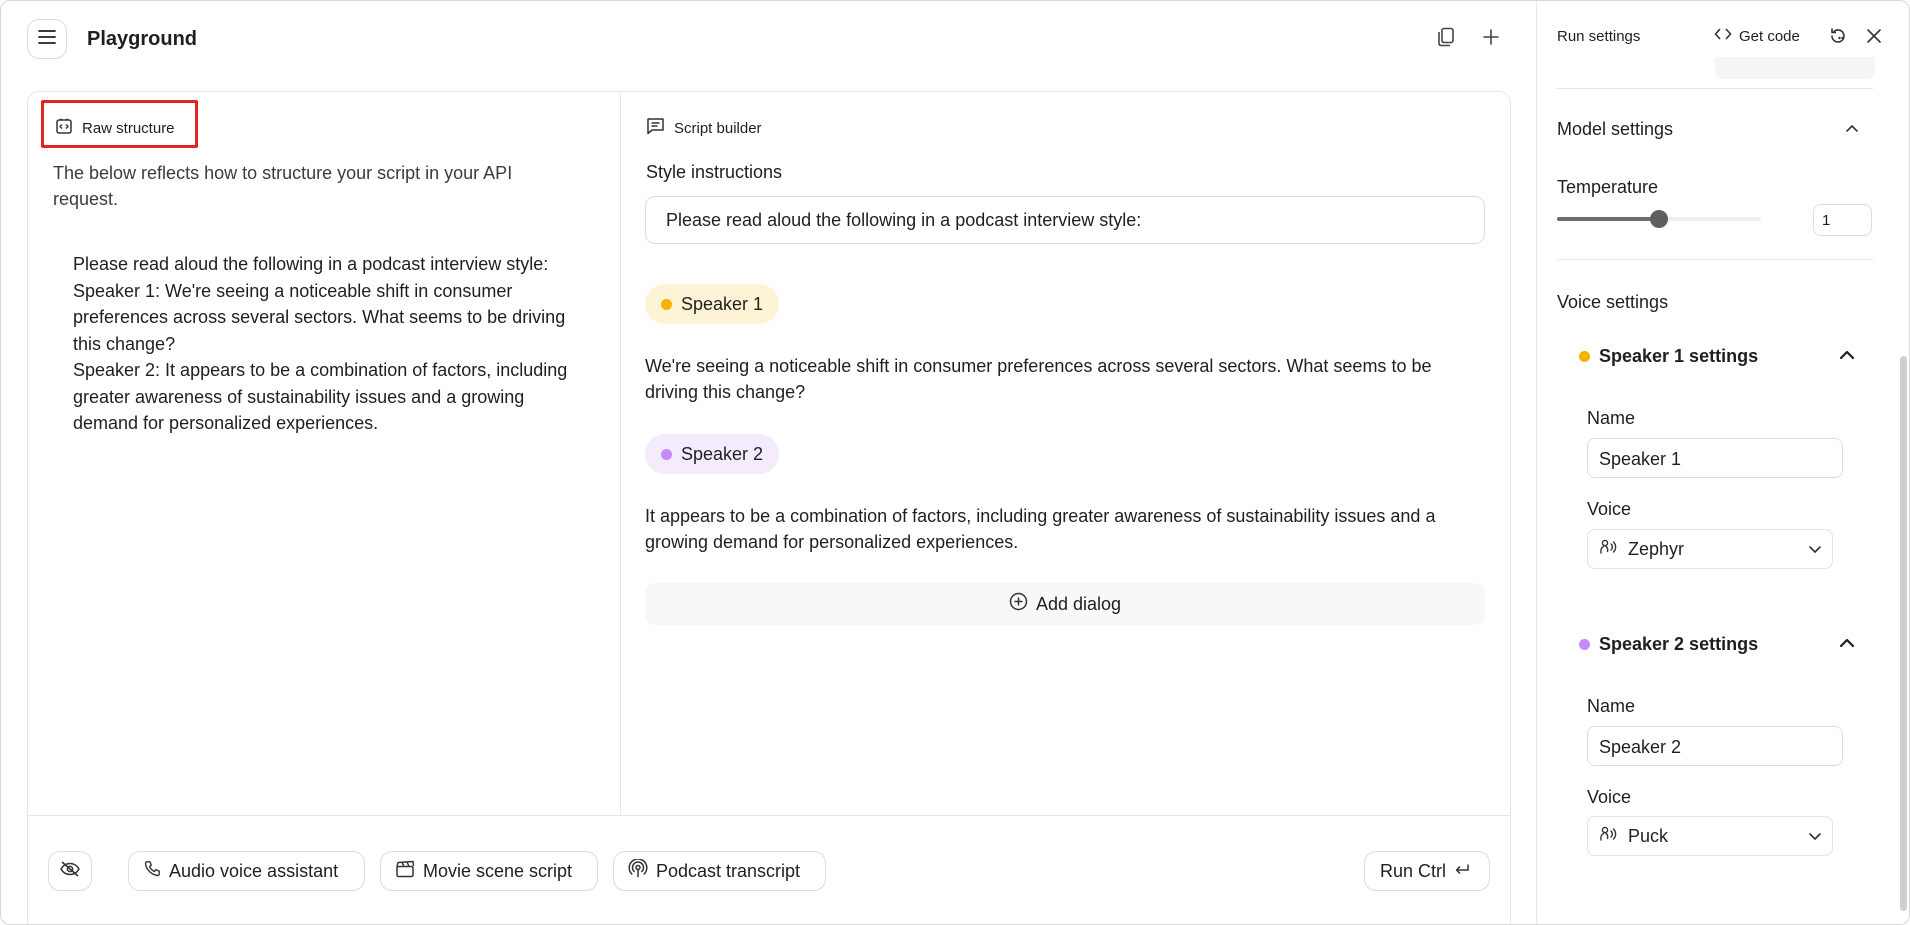 Image resolution: width=1910 pixels, height=925 pixels. Describe the element at coordinates (1609, 797) in the screenshot. I see `speaker-2-voice-label: Voice` at that location.